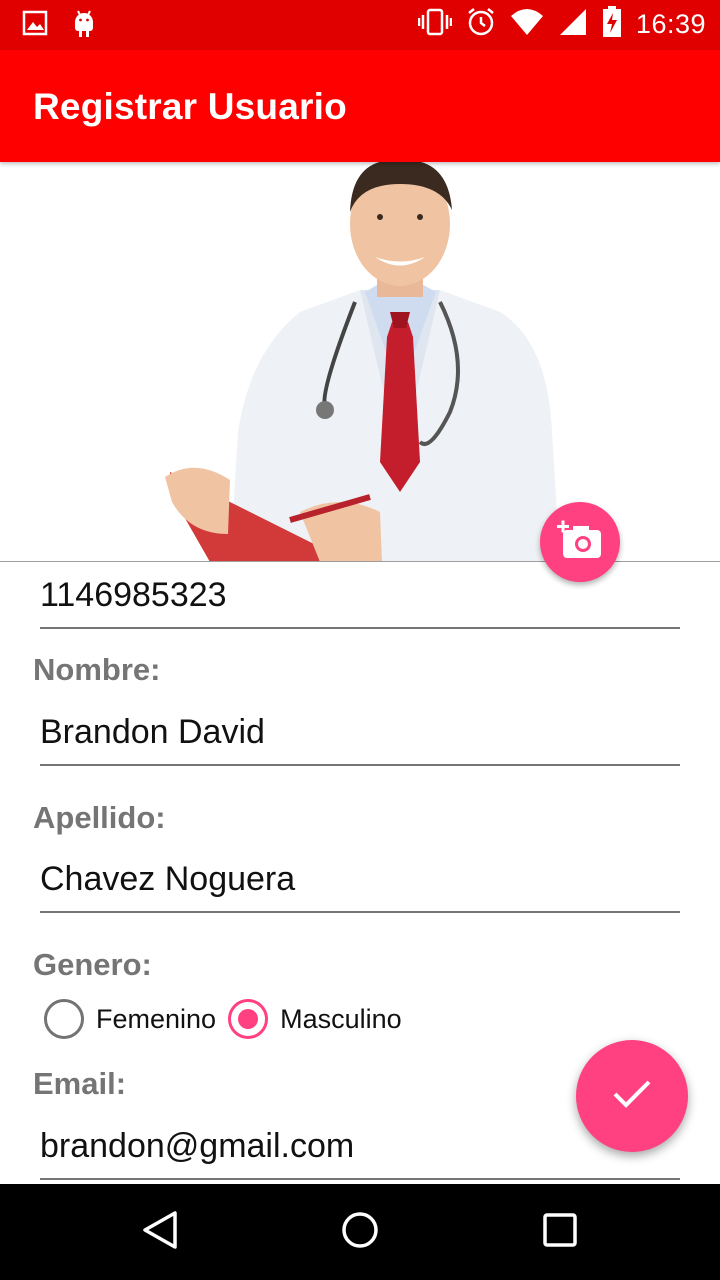 The width and height of the screenshot is (720, 1280). Describe the element at coordinates (248, 1019) in the screenshot. I see `radio-masculino` at that location.